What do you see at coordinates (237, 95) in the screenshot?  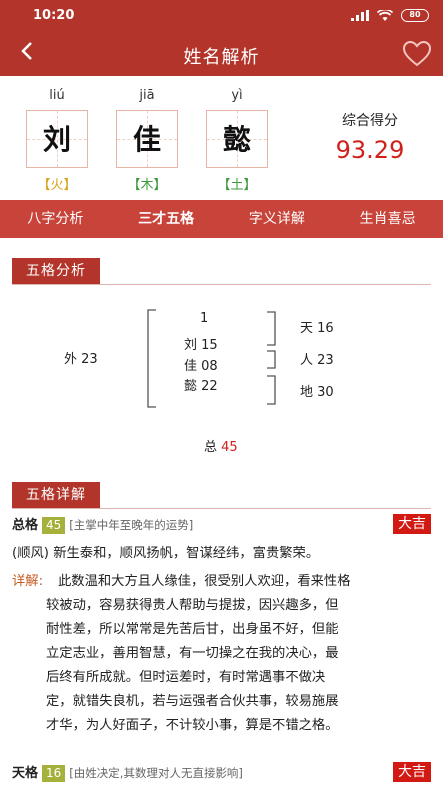 I see `pinyin: yì` at bounding box center [237, 95].